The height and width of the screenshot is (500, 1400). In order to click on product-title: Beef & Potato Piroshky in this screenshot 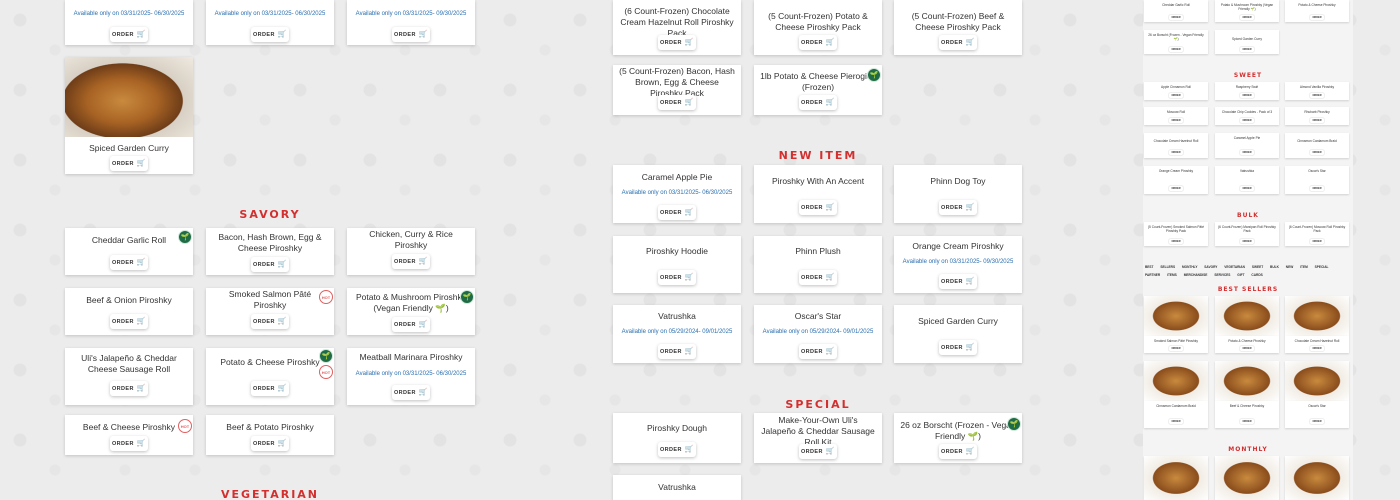, I will do `click(270, 427)`.